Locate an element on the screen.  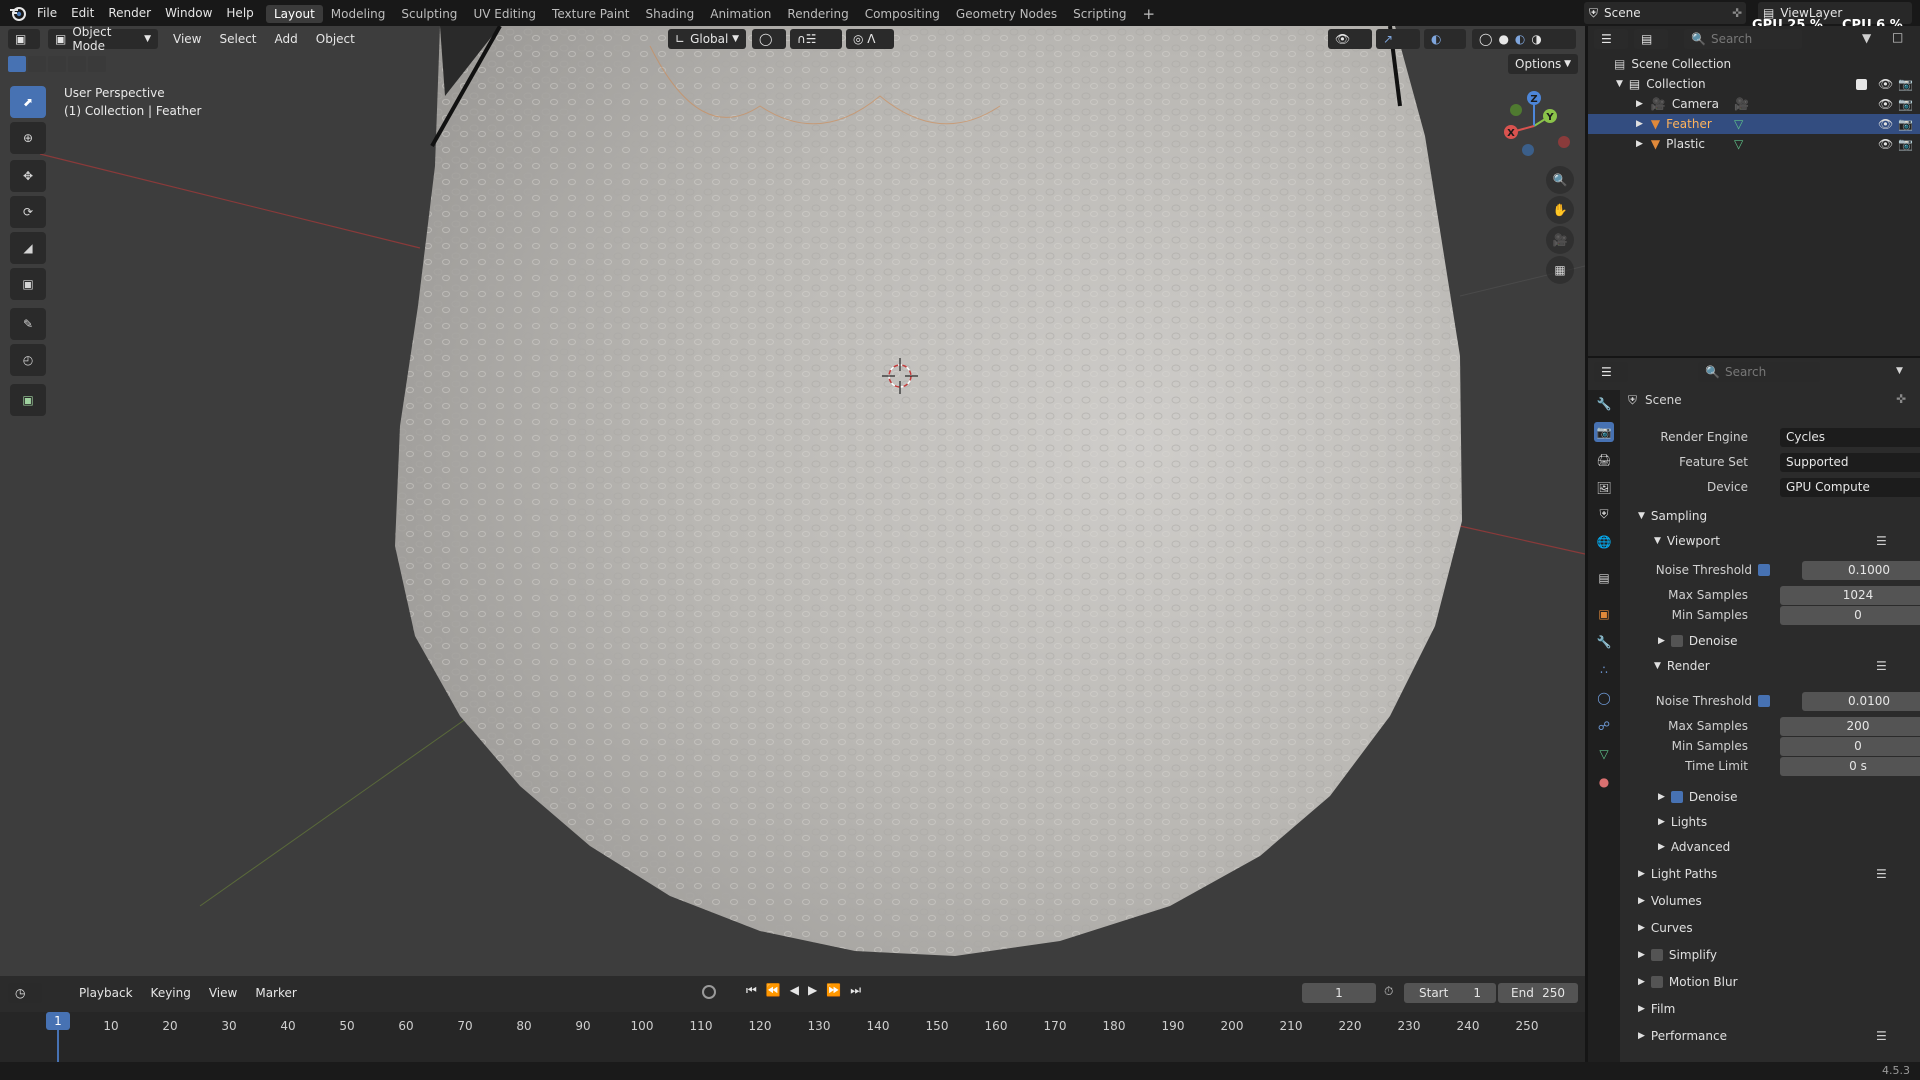
menu-marker: Marker is located at coordinates (275, 993).